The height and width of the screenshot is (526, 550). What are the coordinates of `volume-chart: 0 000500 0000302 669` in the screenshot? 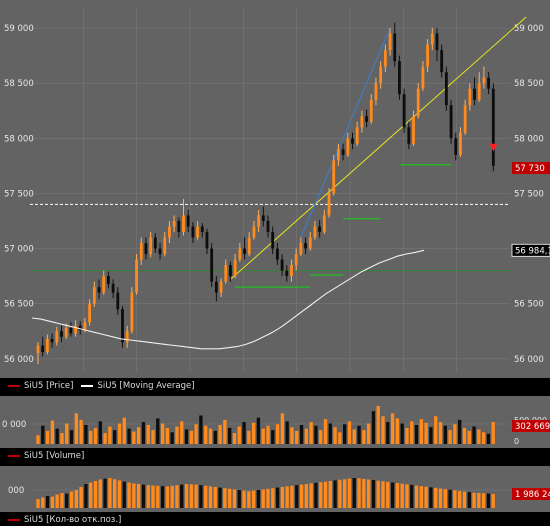 It's located at (275, 422).